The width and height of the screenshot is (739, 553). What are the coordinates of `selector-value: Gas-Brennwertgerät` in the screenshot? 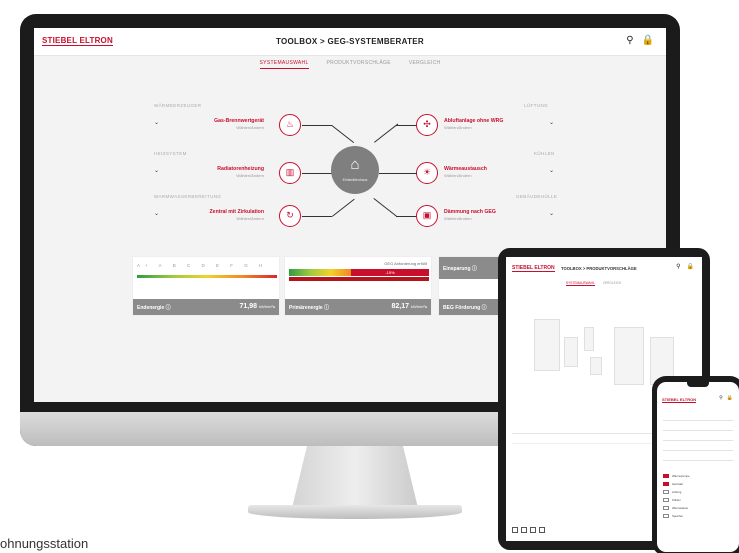 It's located at (239, 121).